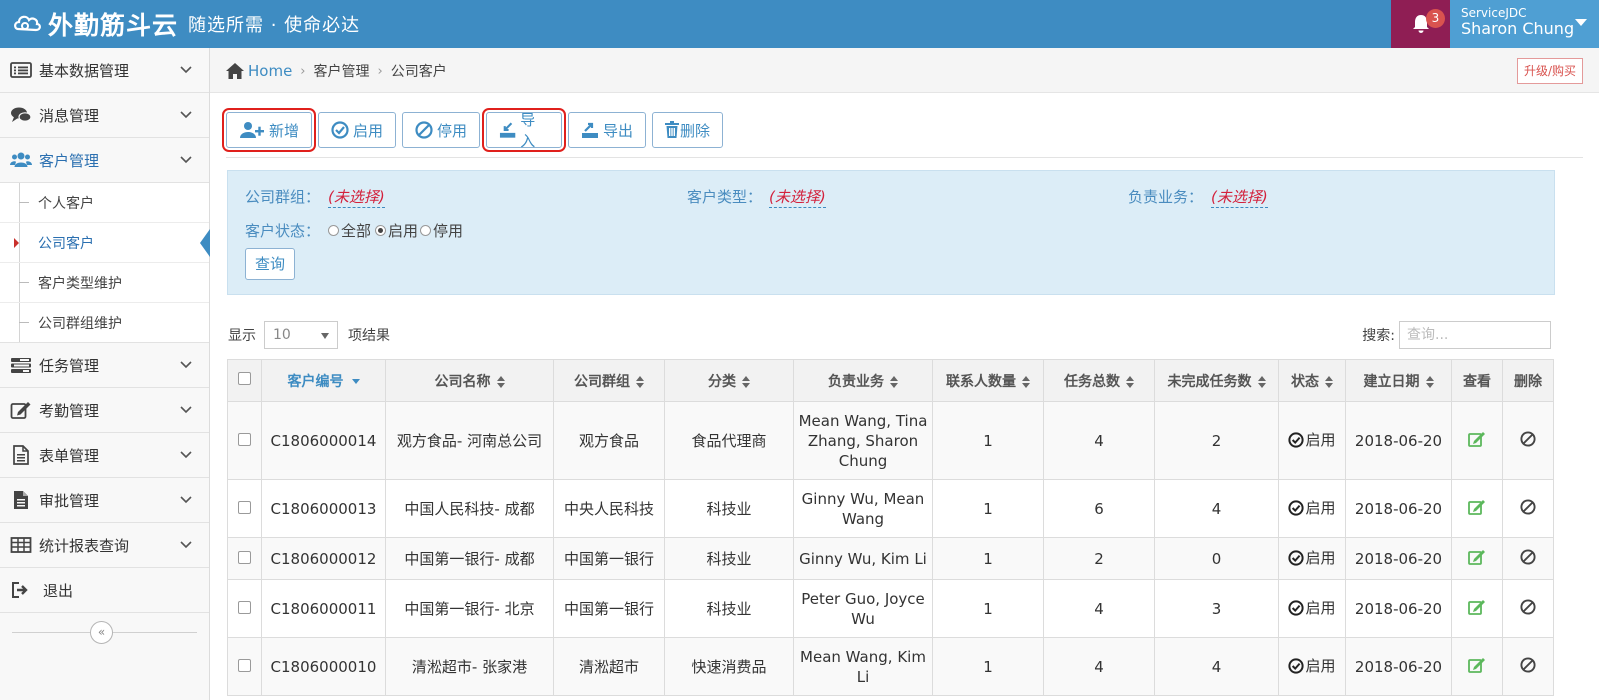 The height and width of the screenshot is (700, 1599). Describe the element at coordinates (426, 230) in the screenshot. I see `status-off-radio` at that location.